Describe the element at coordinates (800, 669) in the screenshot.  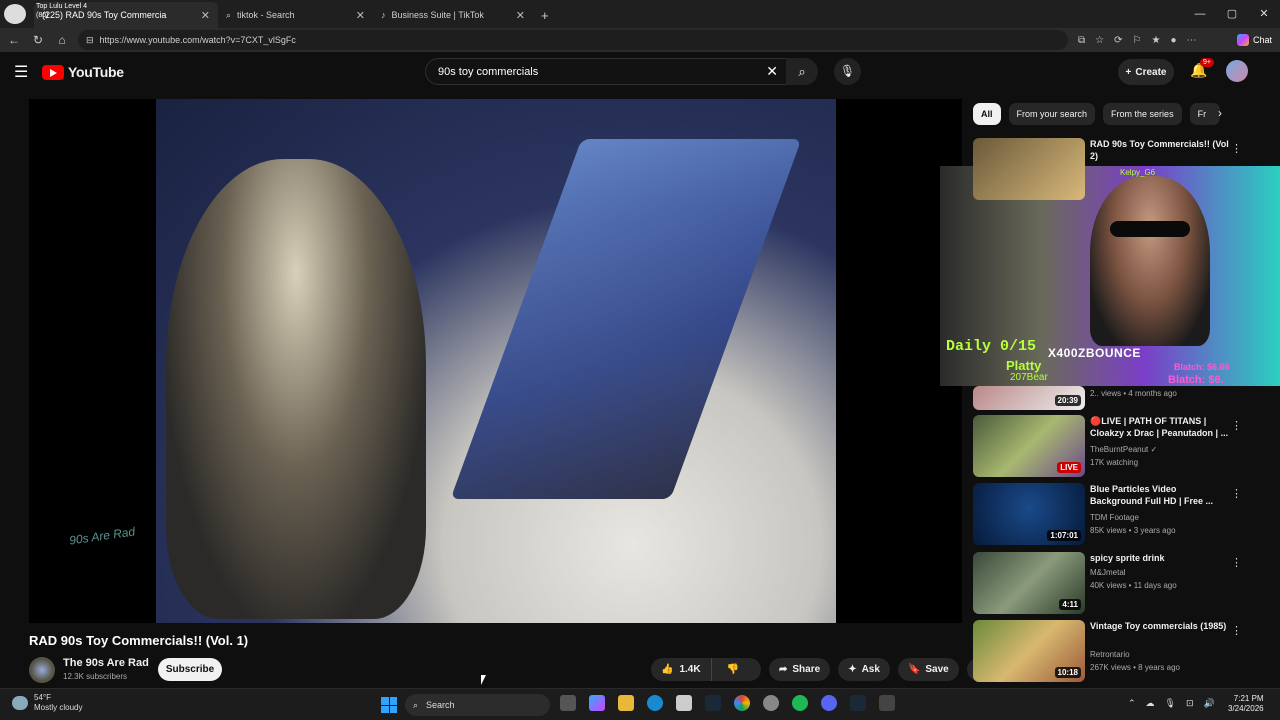
I see `share-button: ➦ Share` at that location.